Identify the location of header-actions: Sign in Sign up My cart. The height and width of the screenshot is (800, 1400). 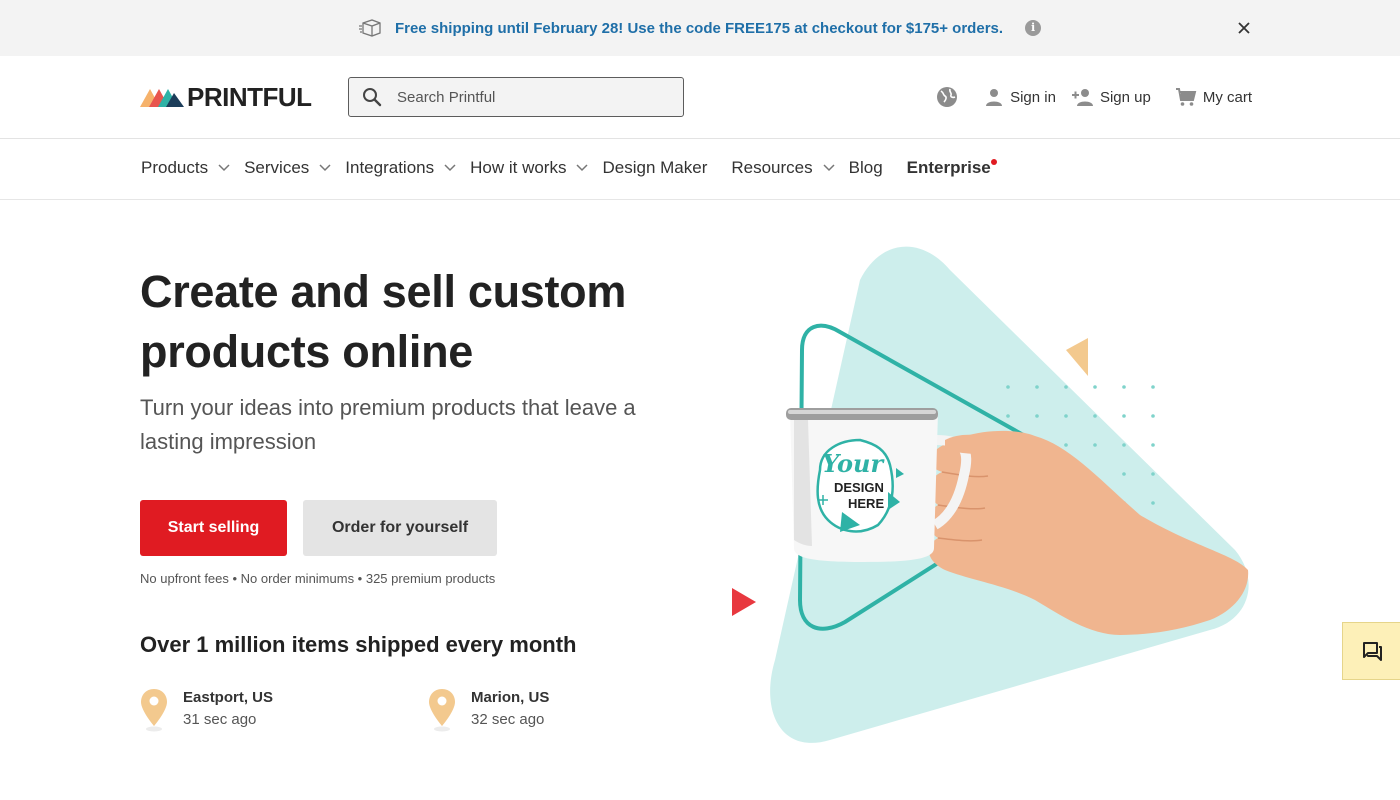
(1094, 97).